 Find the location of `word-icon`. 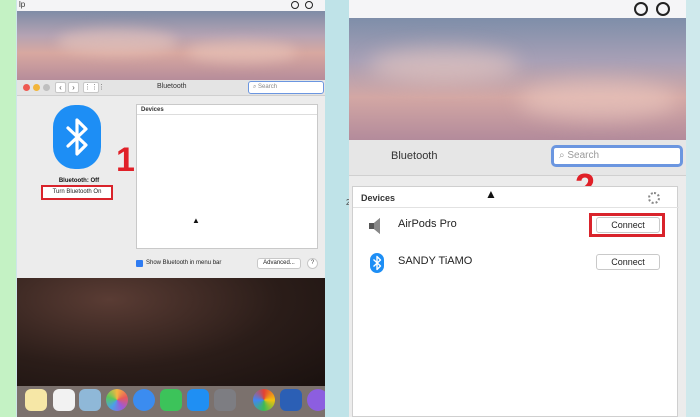

word-icon is located at coordinates (291, 400).